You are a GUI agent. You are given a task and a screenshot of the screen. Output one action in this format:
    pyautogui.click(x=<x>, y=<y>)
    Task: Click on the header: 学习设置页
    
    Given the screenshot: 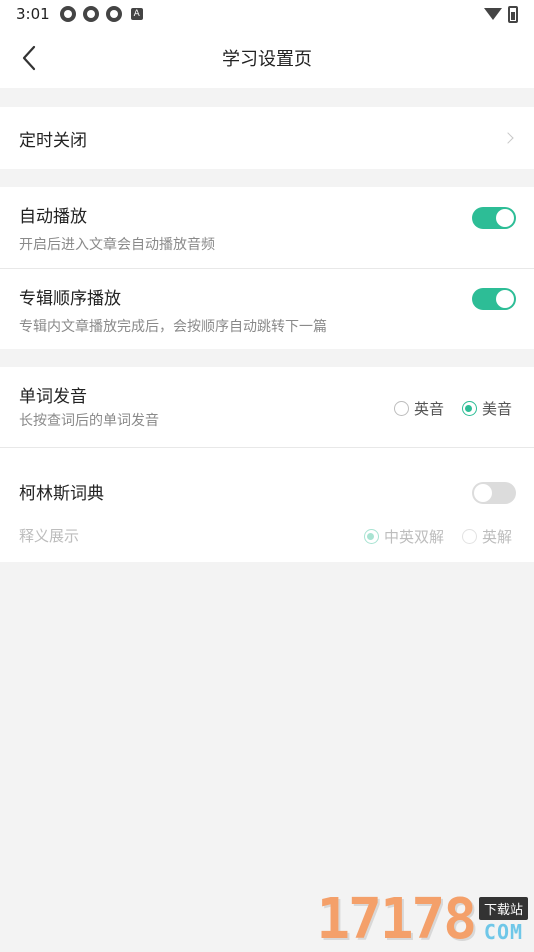 What is the action you would take?
    pyautogui.click(x=267, y=58)
    